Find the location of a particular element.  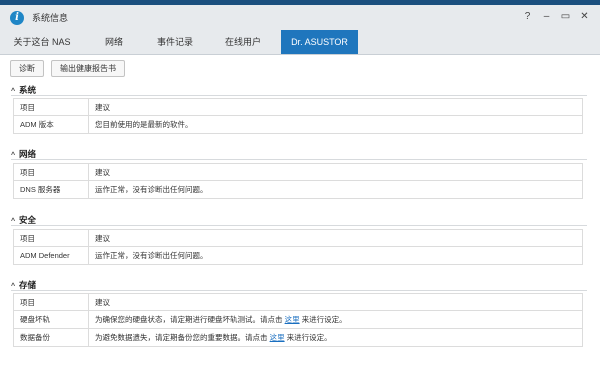

row-advice: 您目前使用的是最新的软件。 is located at coordinates (335, 124).